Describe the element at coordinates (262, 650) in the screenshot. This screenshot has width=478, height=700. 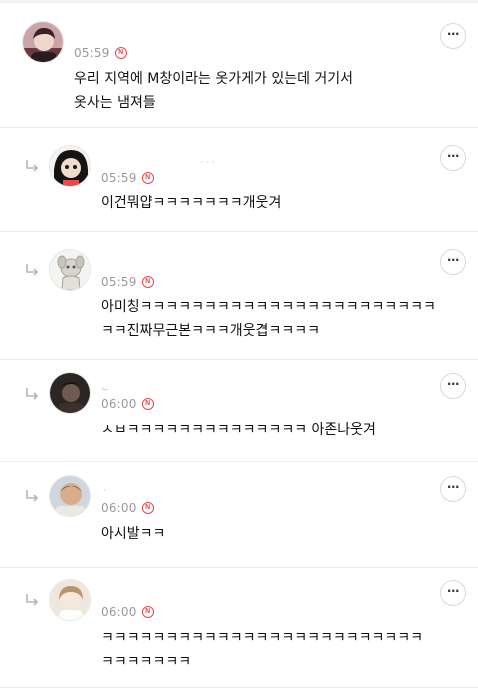
I see `comment-text: ㅋㅋㅋㅋㅋㅋㅋㅋㅋㅋㅋㅋㅋㅋㅋㅋㅋㅋㅋㅋㅋㅋㅋㅋㅋ ㅋㅋㅋㅋㅋㅋㅋ` at that location.